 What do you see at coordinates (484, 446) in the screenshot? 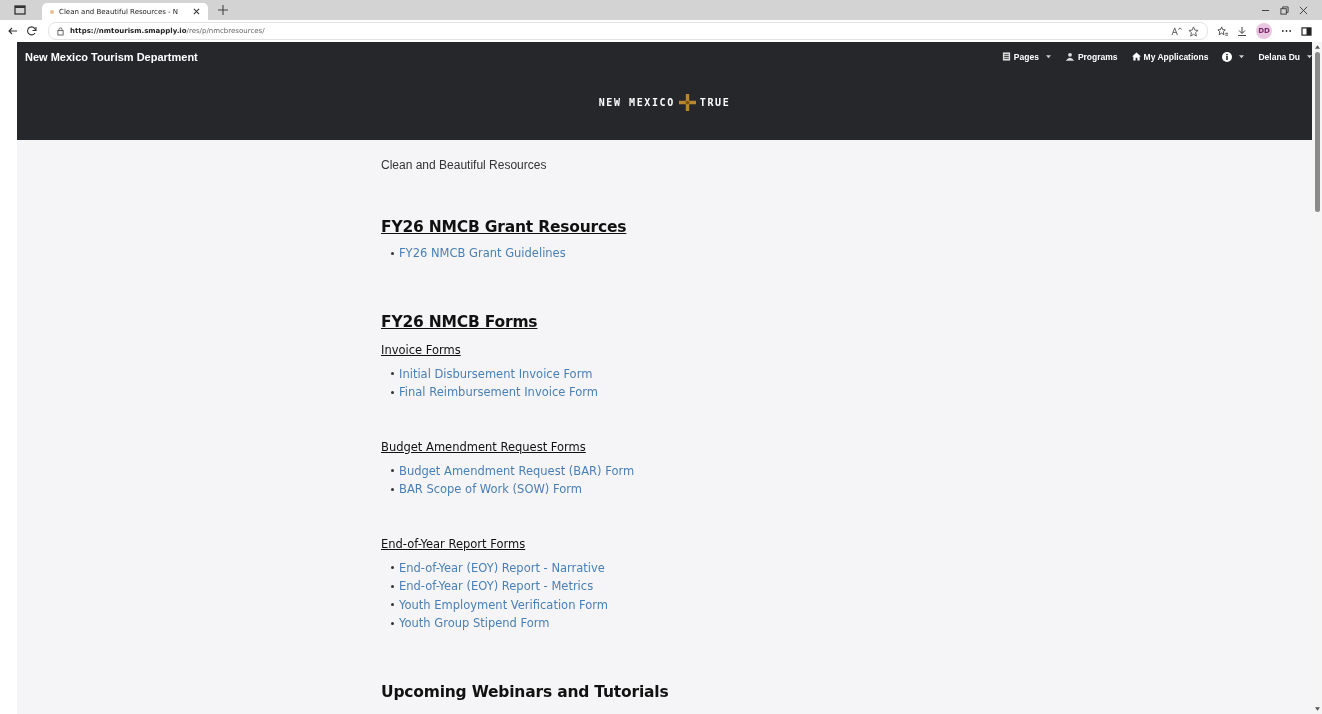
I see `subsection-heading: Budget Amendment Request Forms` at bounding box center [484, 446].